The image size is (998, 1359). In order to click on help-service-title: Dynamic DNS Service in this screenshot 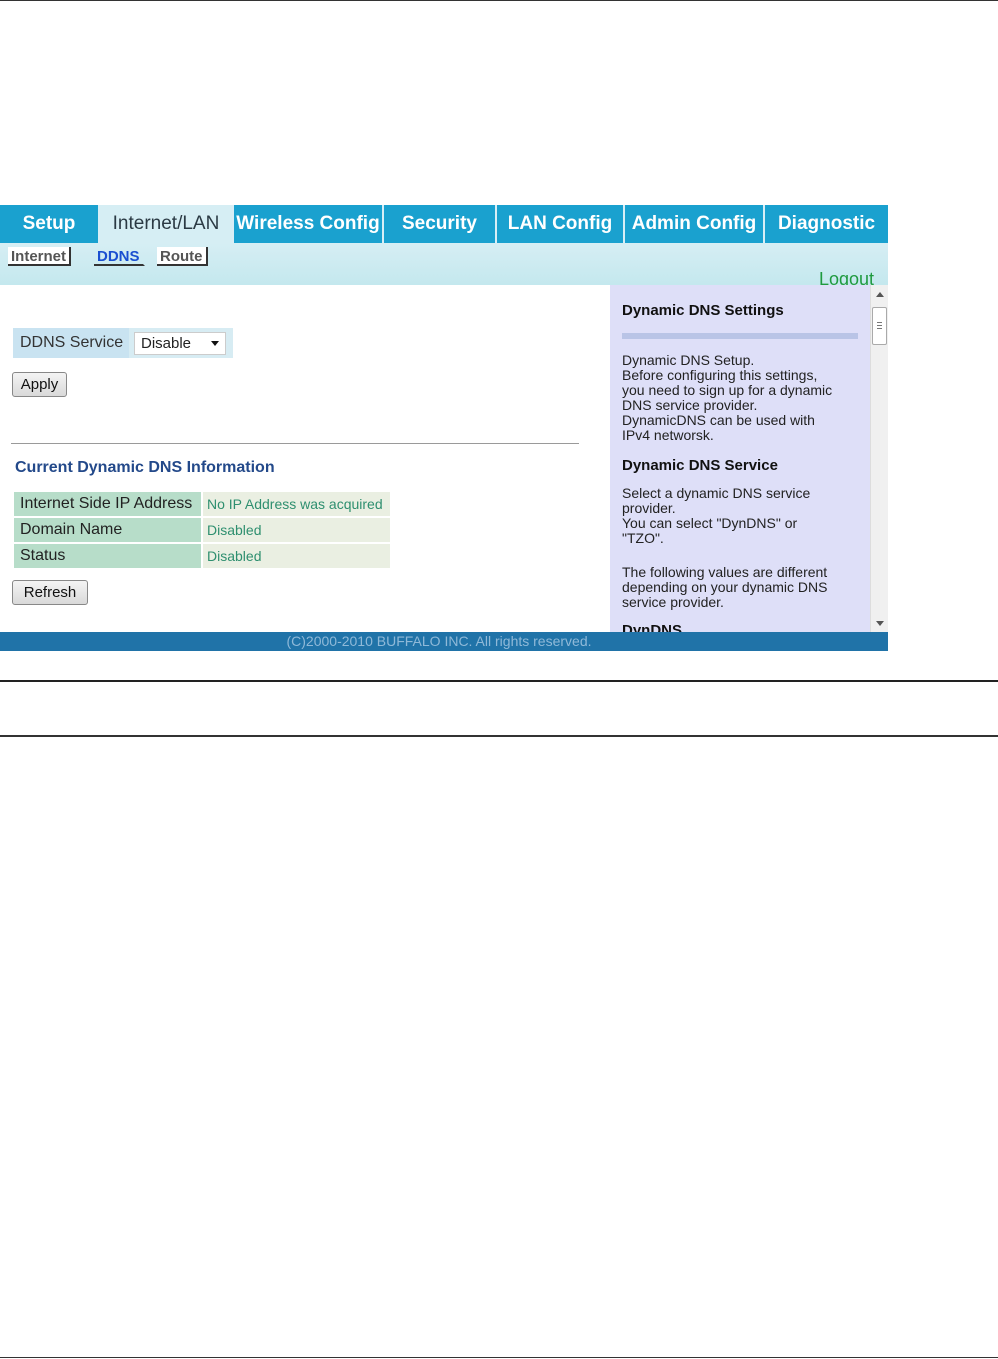, I will do `click(700, 465)`.